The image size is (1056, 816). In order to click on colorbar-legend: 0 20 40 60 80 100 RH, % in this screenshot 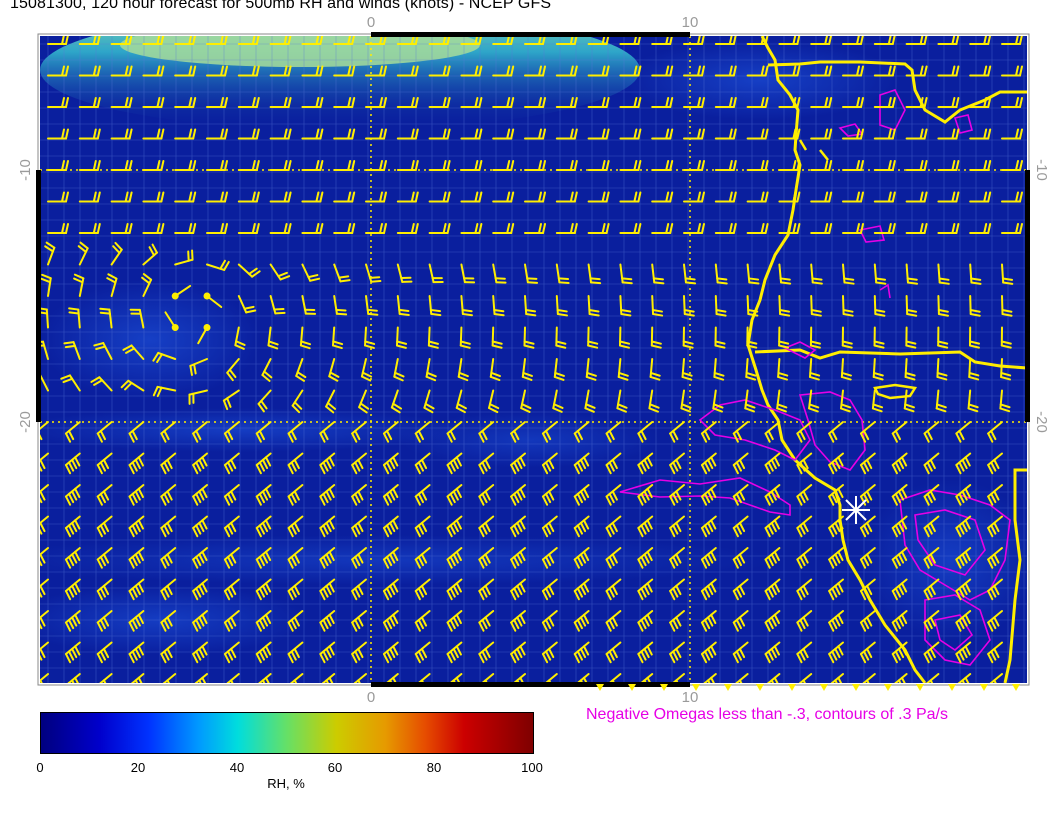, I will do `click(289, 752)`.